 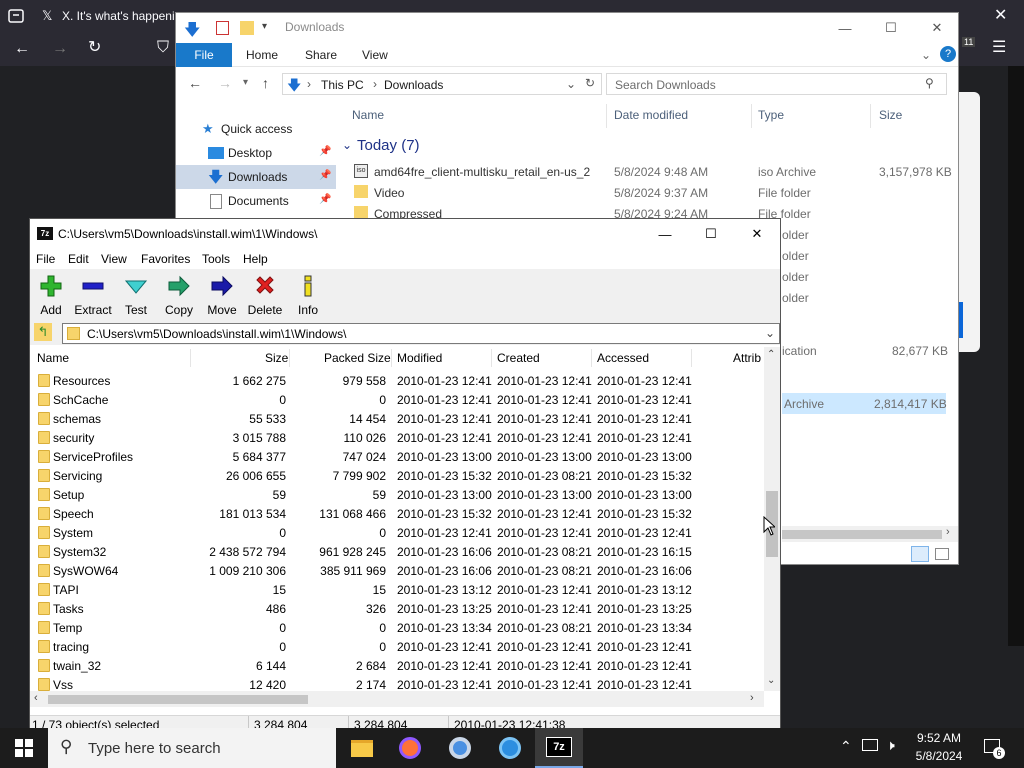 I want to click on add-button: Add, so click(x=51, y=296).